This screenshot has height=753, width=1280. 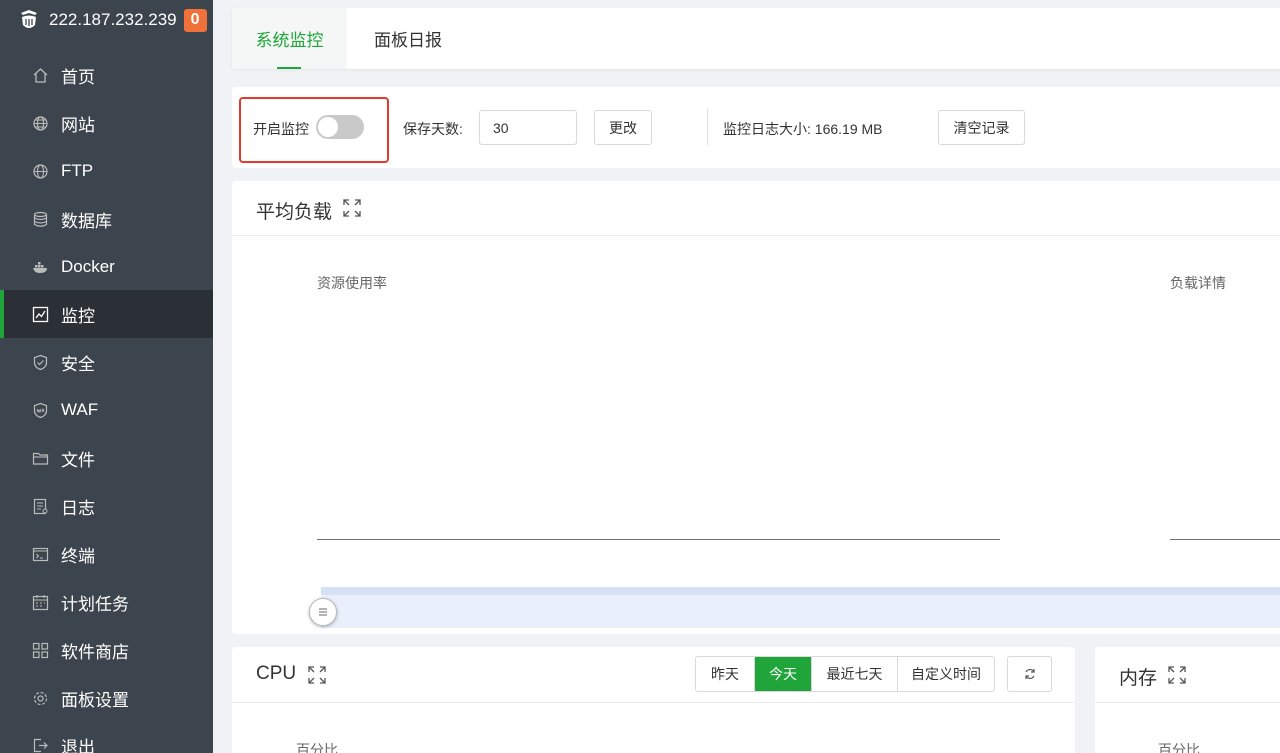 What do you see at coordinates (40, 602) in the screenshot?
I see `calendar-icon` at bounding box center [40, 602].